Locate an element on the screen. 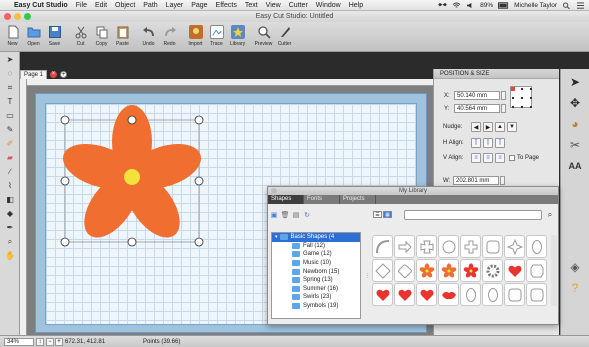 The width and height of the screenshot is (589, 347). cursor-inspector-icon: ➤ is located at coordinates (575, 82).